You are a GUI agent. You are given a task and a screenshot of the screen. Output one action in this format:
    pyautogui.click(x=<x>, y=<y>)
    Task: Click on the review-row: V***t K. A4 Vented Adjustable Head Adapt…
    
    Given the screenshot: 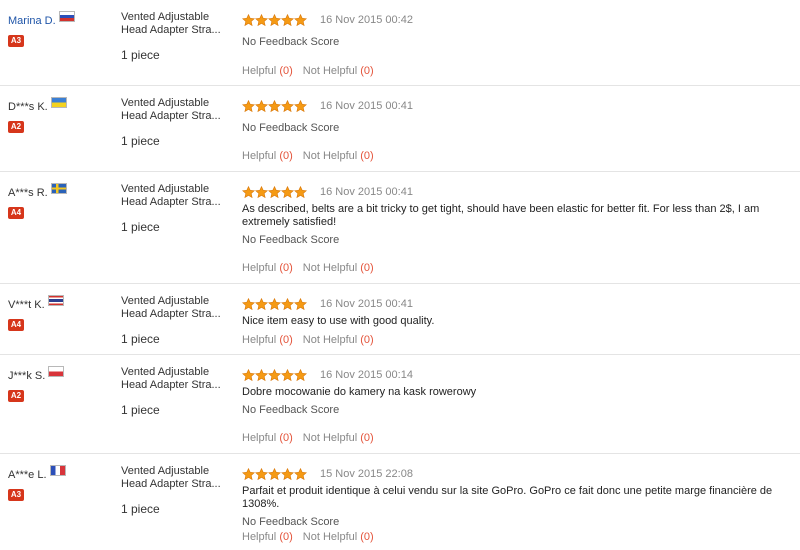 What is the action you would take?
    pyautogui.click(x=400, y=319)
    